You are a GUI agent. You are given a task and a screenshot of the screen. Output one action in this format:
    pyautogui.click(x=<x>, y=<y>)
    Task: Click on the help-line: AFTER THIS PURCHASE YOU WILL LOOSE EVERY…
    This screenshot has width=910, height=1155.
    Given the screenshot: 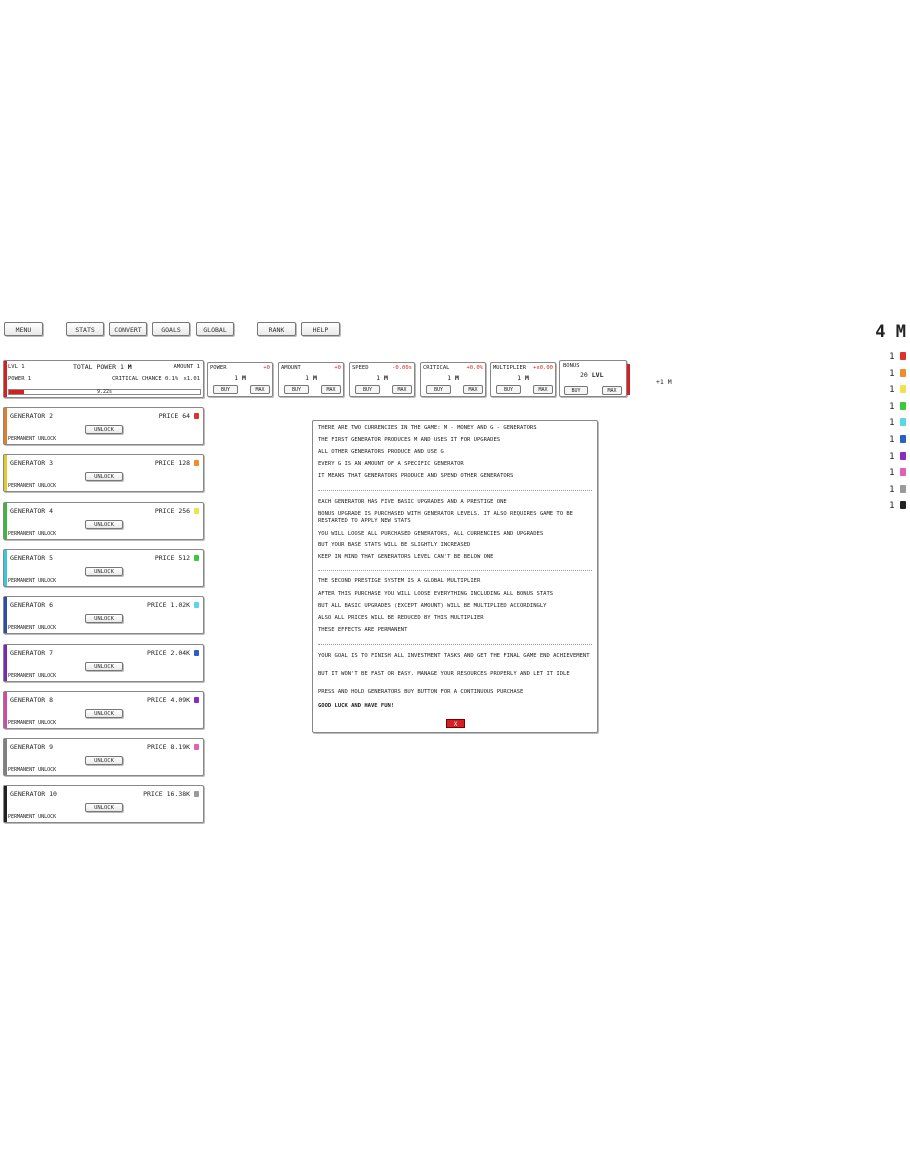 What is the action you would take?
    pyautogui.click(x=436, y=594)
    